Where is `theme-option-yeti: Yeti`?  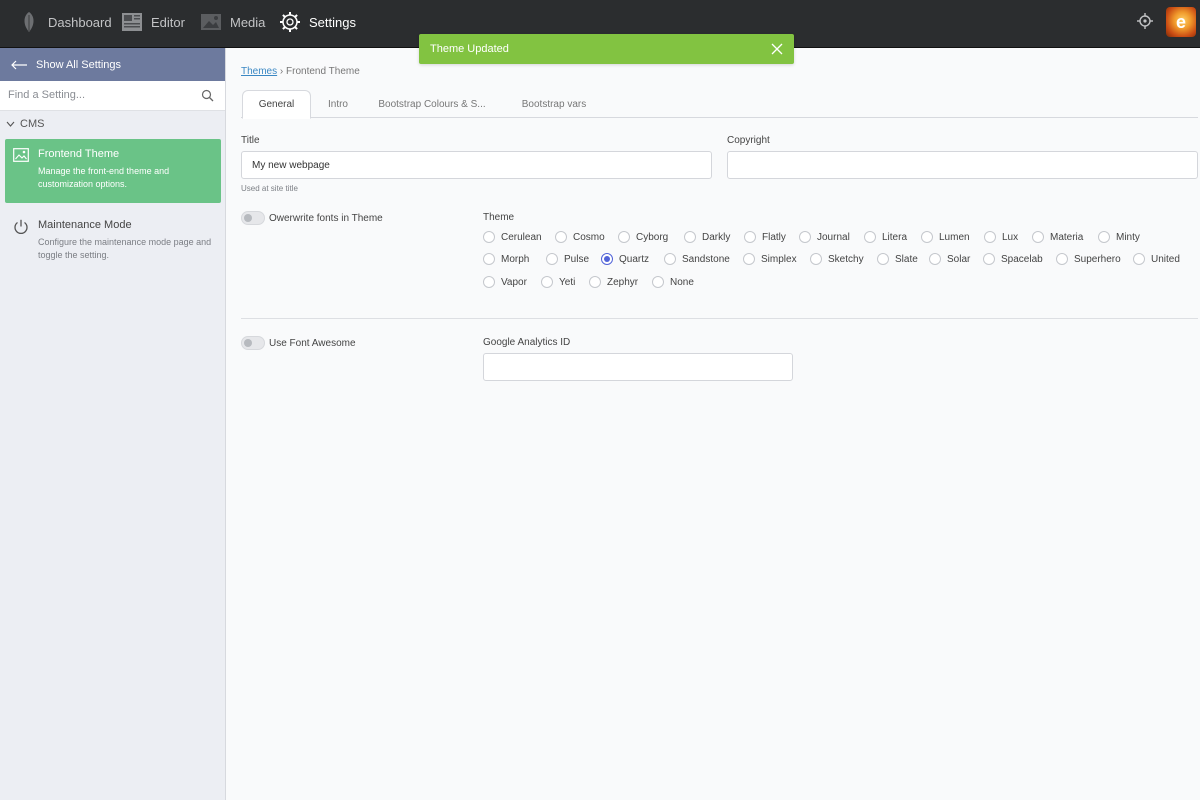
theme-option-yeti: Yeti is located at coordinates (558, 282).